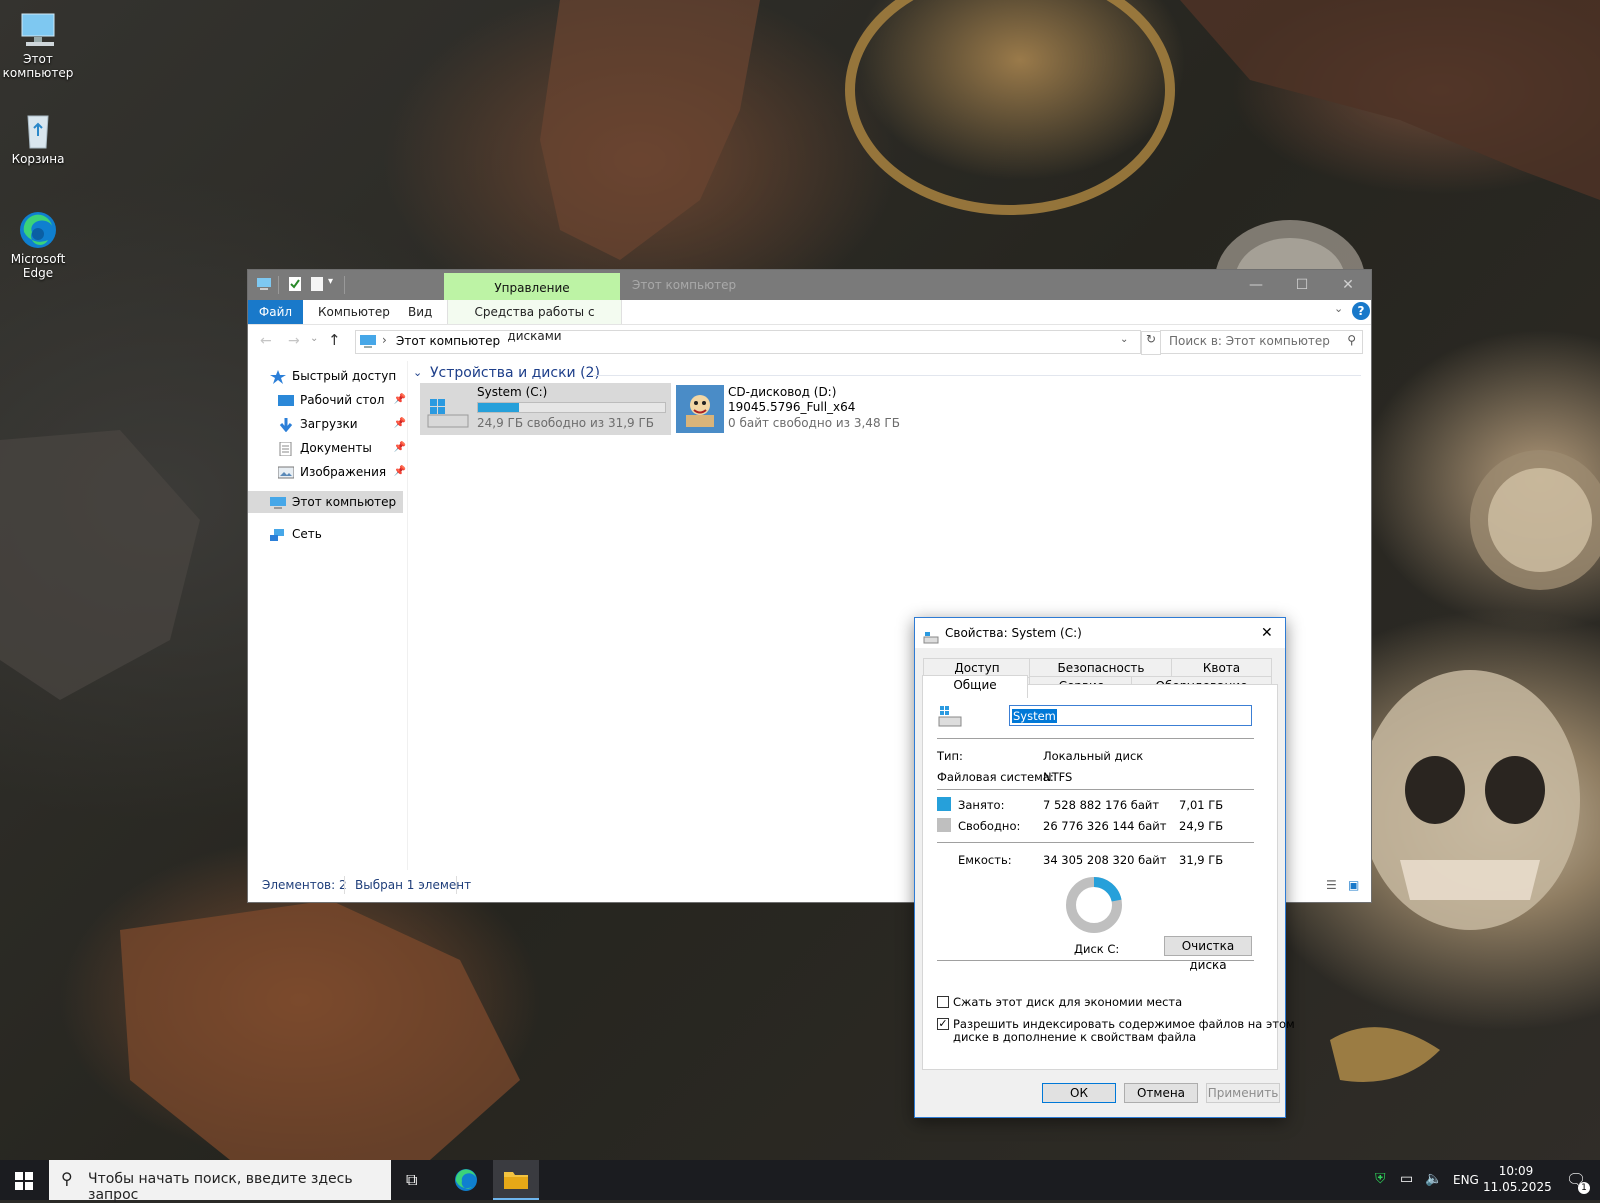 The width and height of the screenshot is (1600, 1203). Describe the element at coordinates (417, 372) in the screenshot. I see `group-collapse-icon: ⌄` at that location.